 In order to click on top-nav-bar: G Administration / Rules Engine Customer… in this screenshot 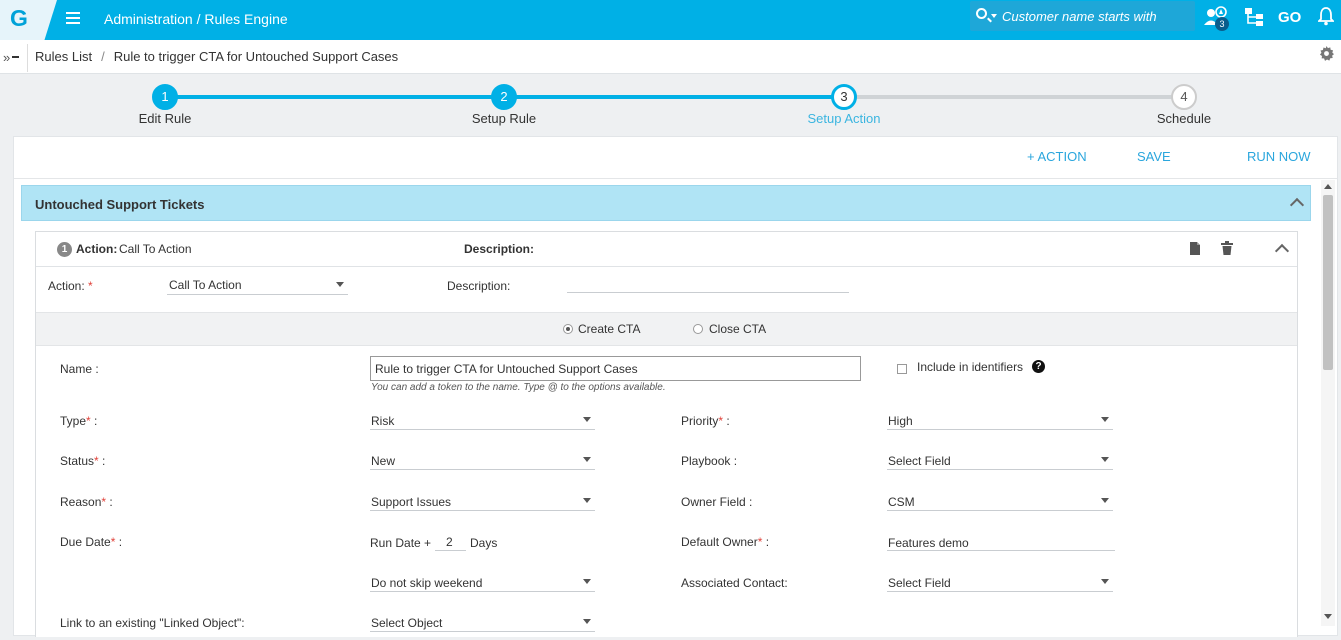, I will do `click(670, 20)`.